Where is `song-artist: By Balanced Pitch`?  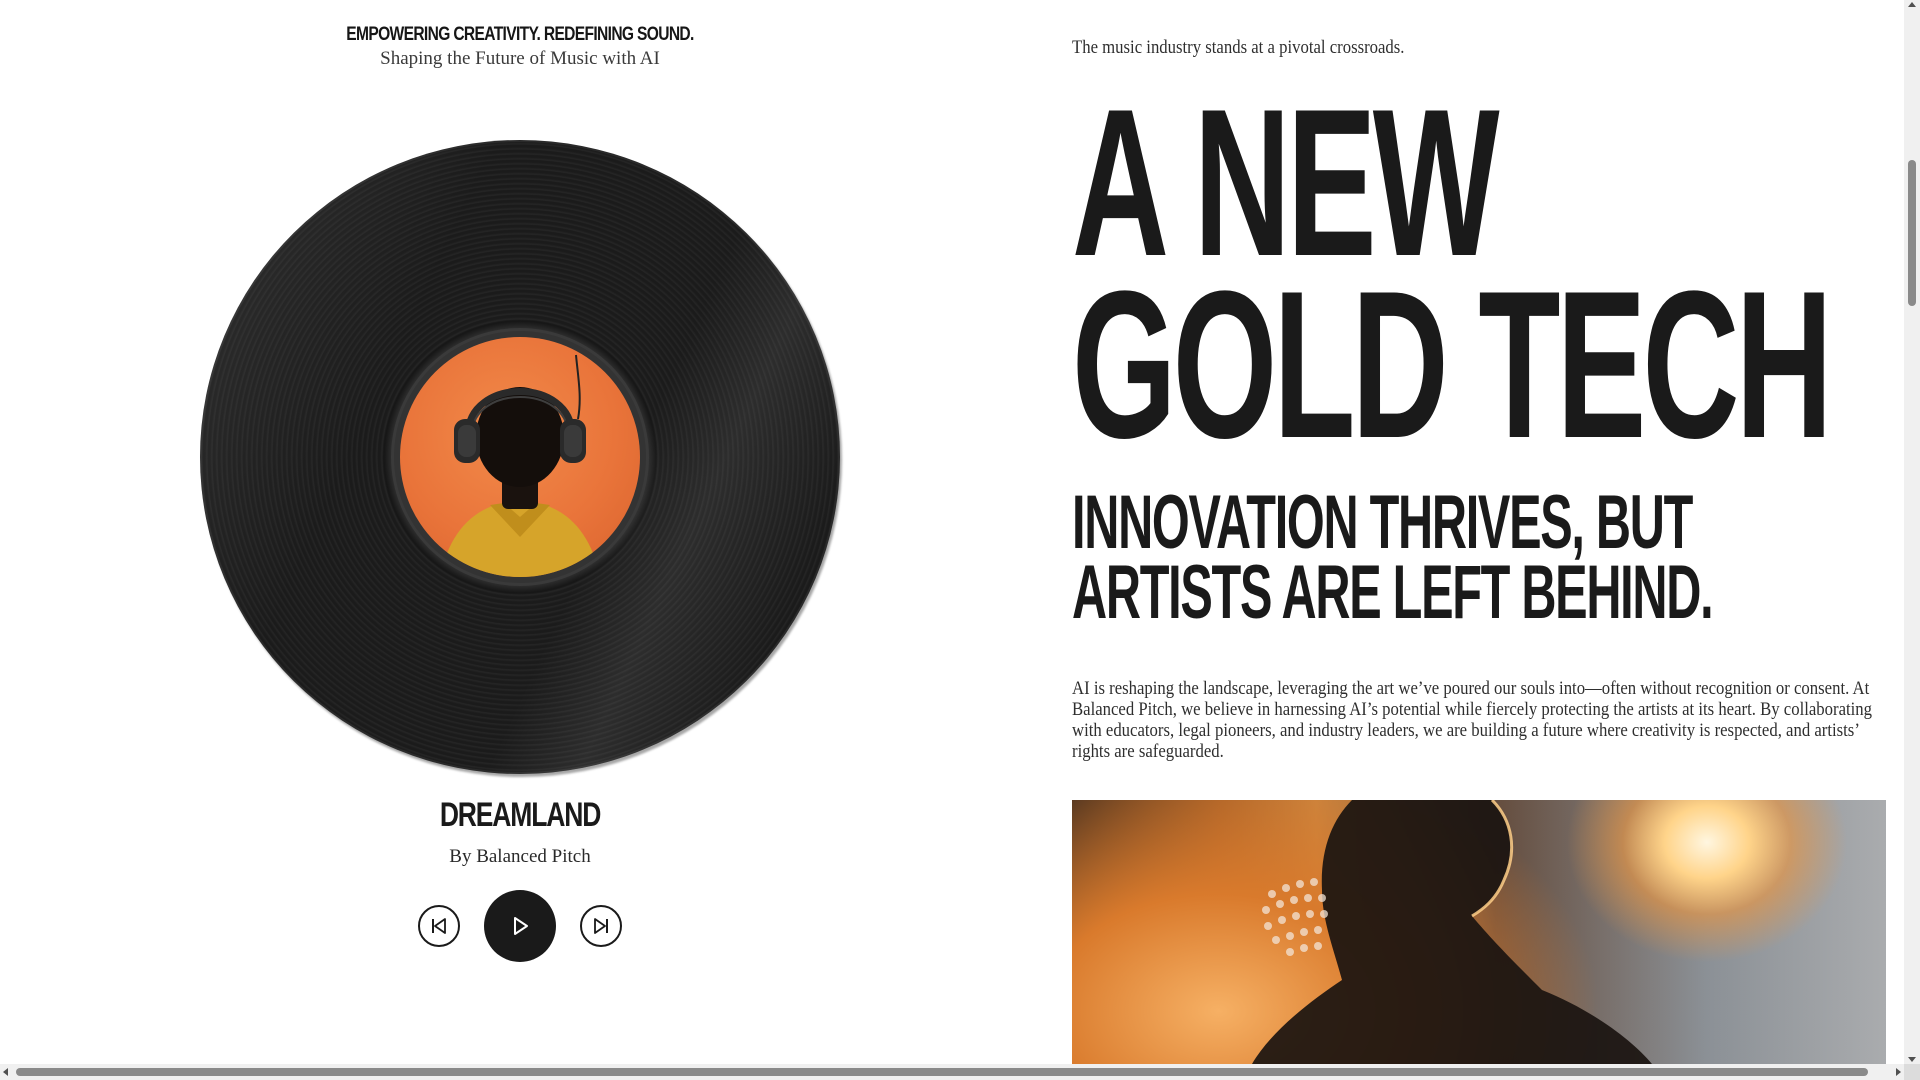
song-artist: By Balanced Pitch is located at coordinates (520, 856).